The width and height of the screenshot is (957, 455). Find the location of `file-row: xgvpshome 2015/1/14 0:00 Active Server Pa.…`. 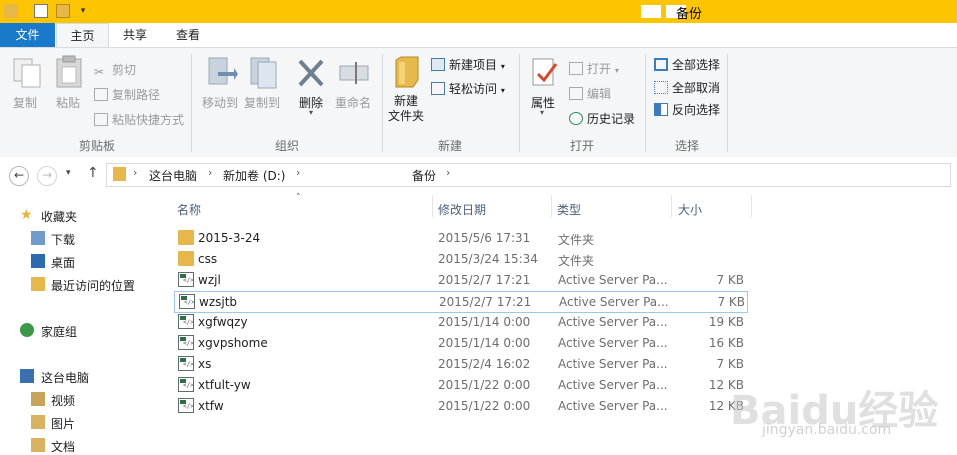

file-row: xgvpshome 2015/1/14 0:00 Active Server Pa.… is located at coordinates (461, 343).